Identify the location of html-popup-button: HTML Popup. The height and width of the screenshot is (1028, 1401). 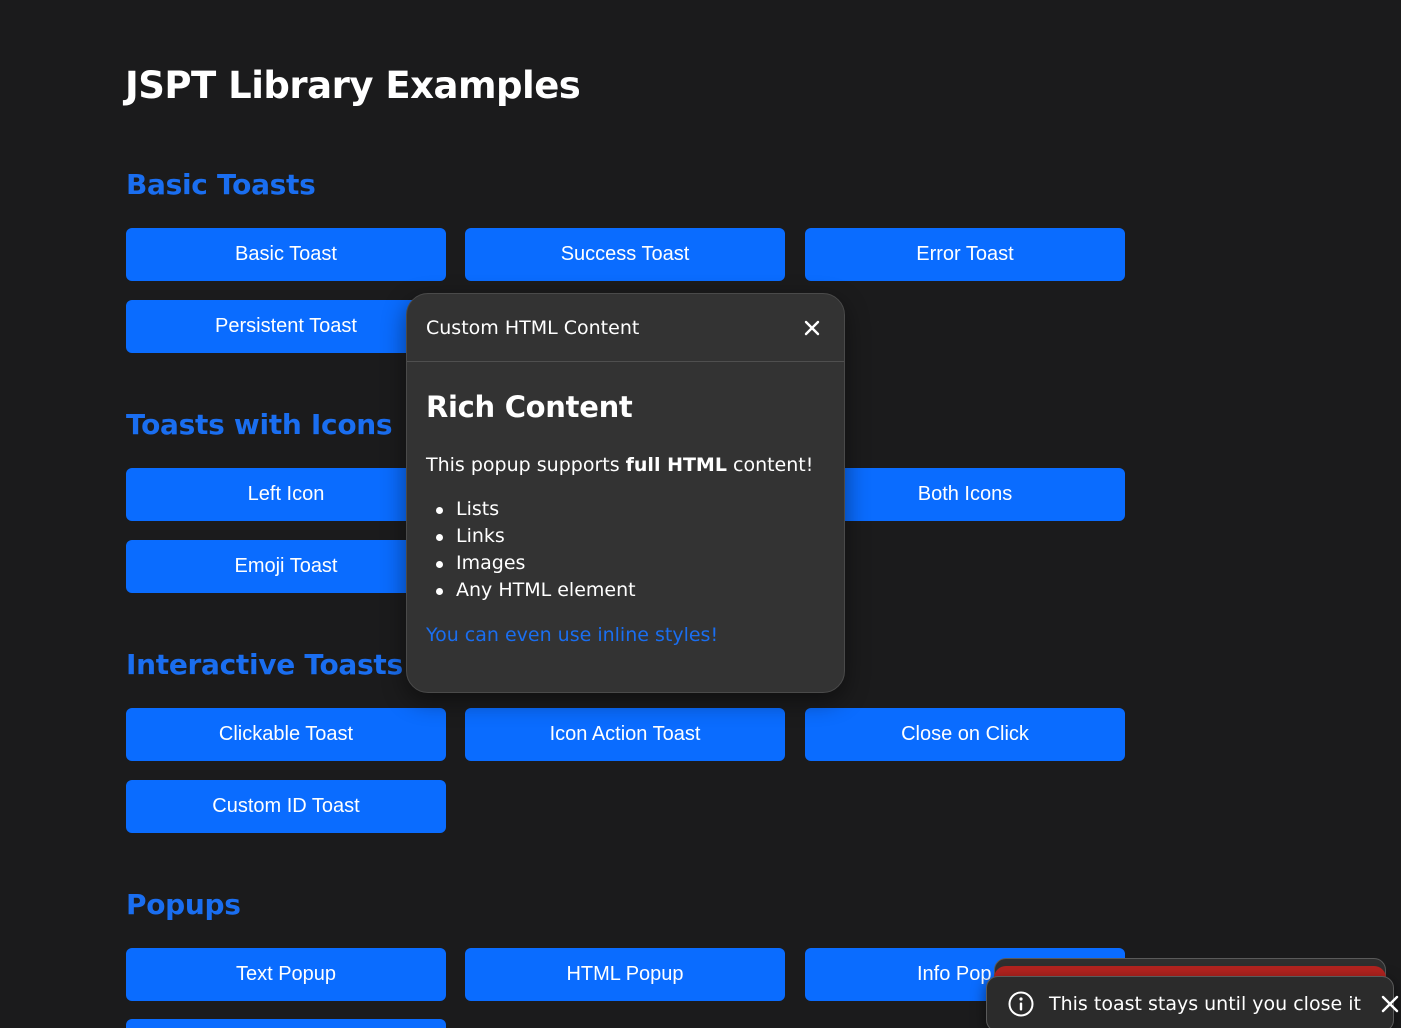
(625, 974).